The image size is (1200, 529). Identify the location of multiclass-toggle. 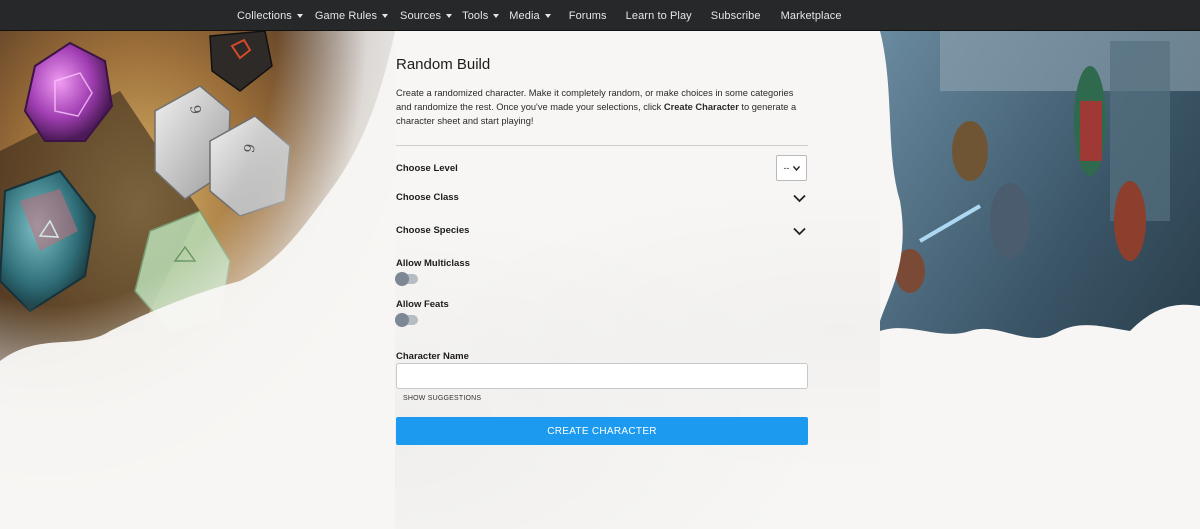
(406, 279).